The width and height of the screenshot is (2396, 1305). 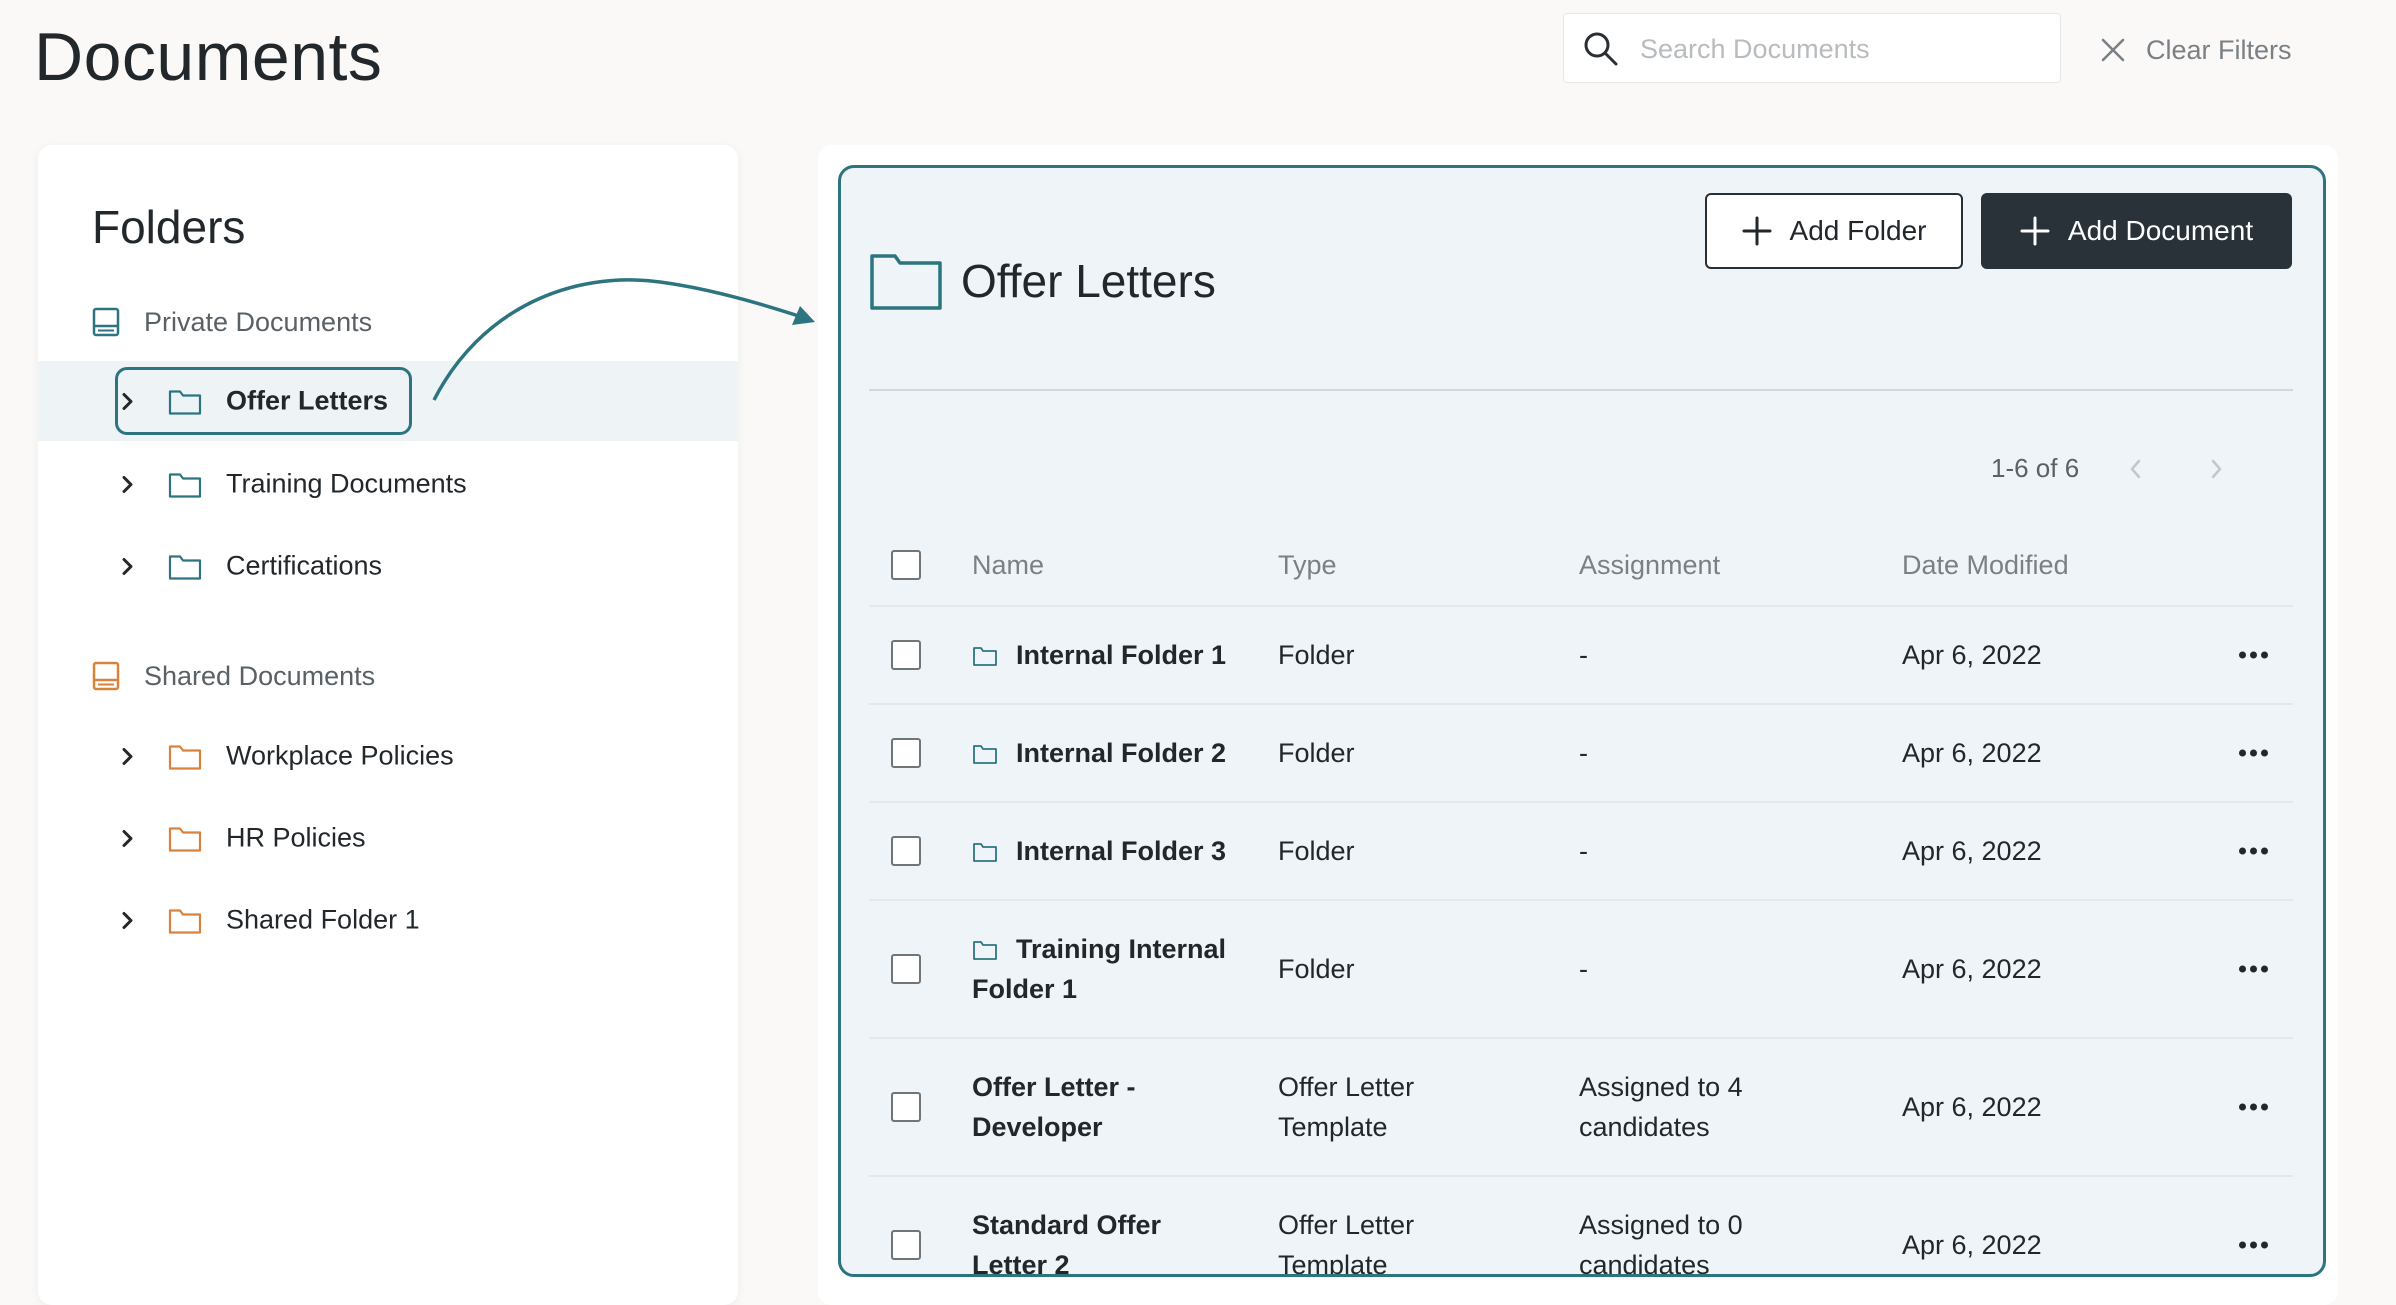 I want to click on private-documents-section: Private Documents, so click(x=232, y=322).